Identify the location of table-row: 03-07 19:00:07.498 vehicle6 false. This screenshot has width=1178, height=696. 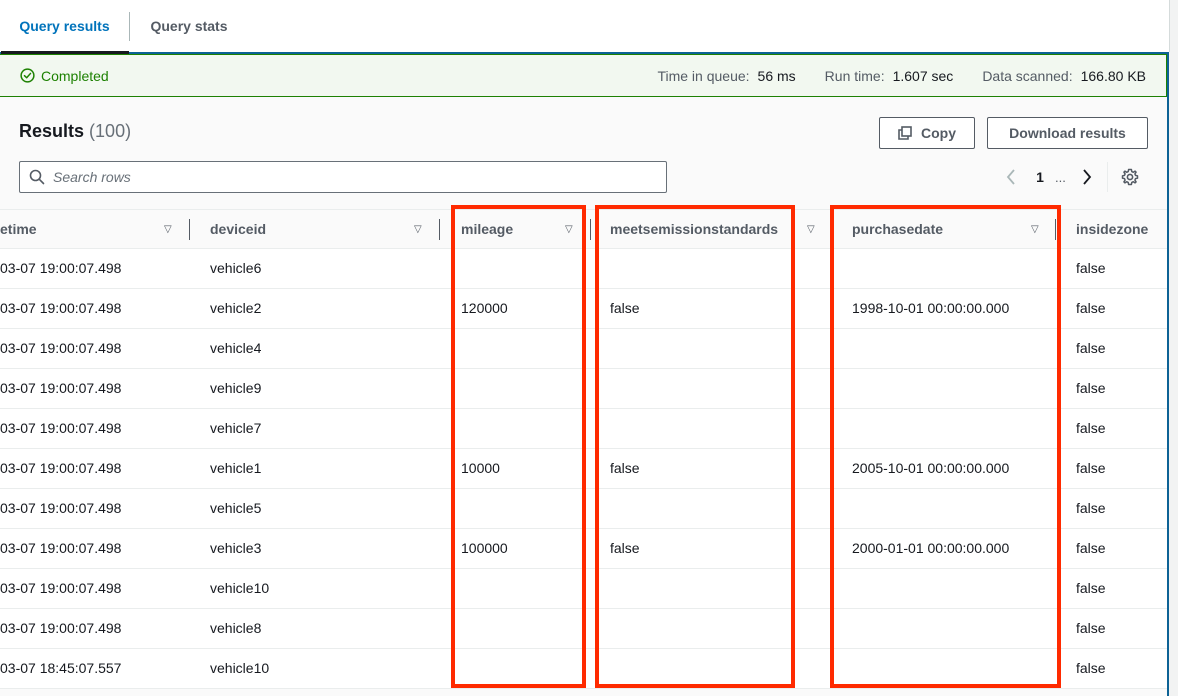
(583, 269).